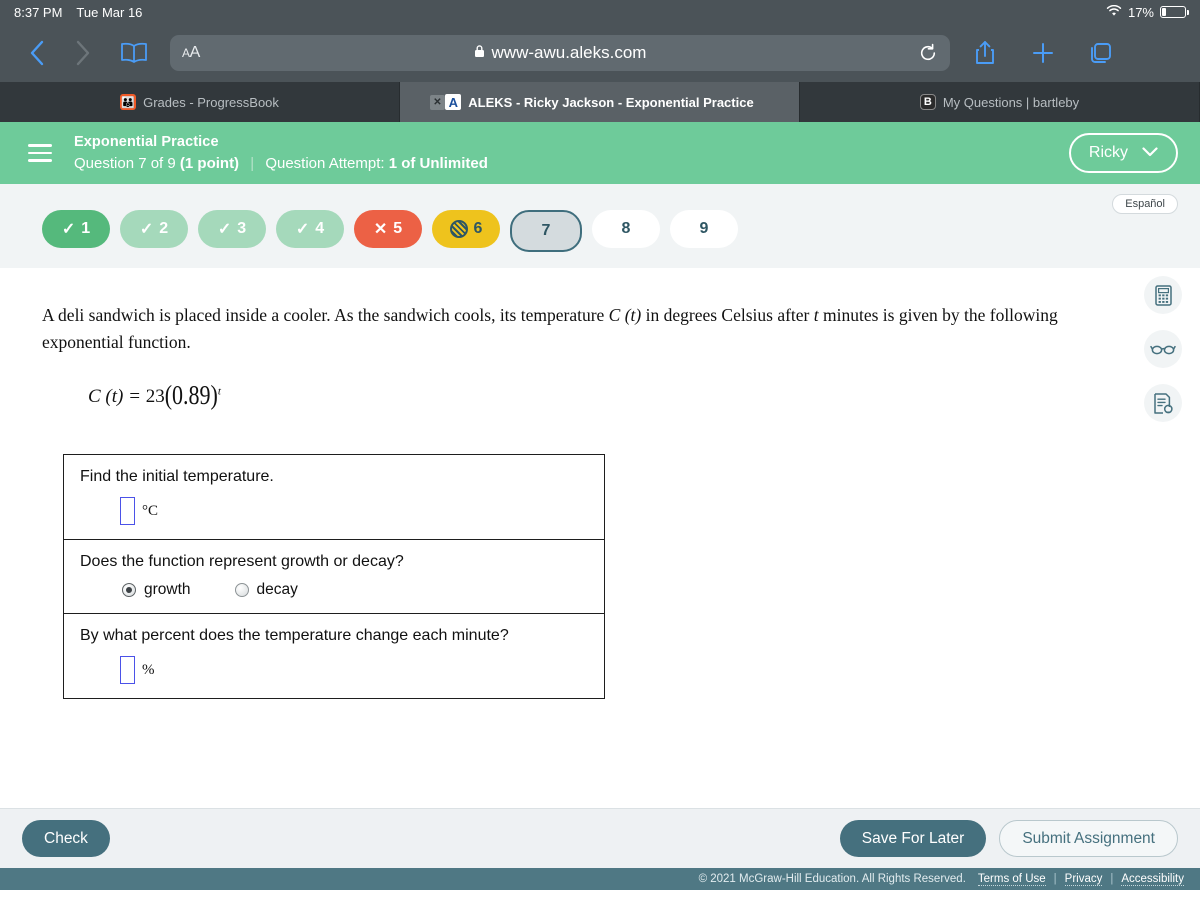 This screenshot has height=900, width=1200. Describe the element at coordinates (727, 315) in the screenshot. I see `prompt-text-2: in degrees Celsius after` at that location.